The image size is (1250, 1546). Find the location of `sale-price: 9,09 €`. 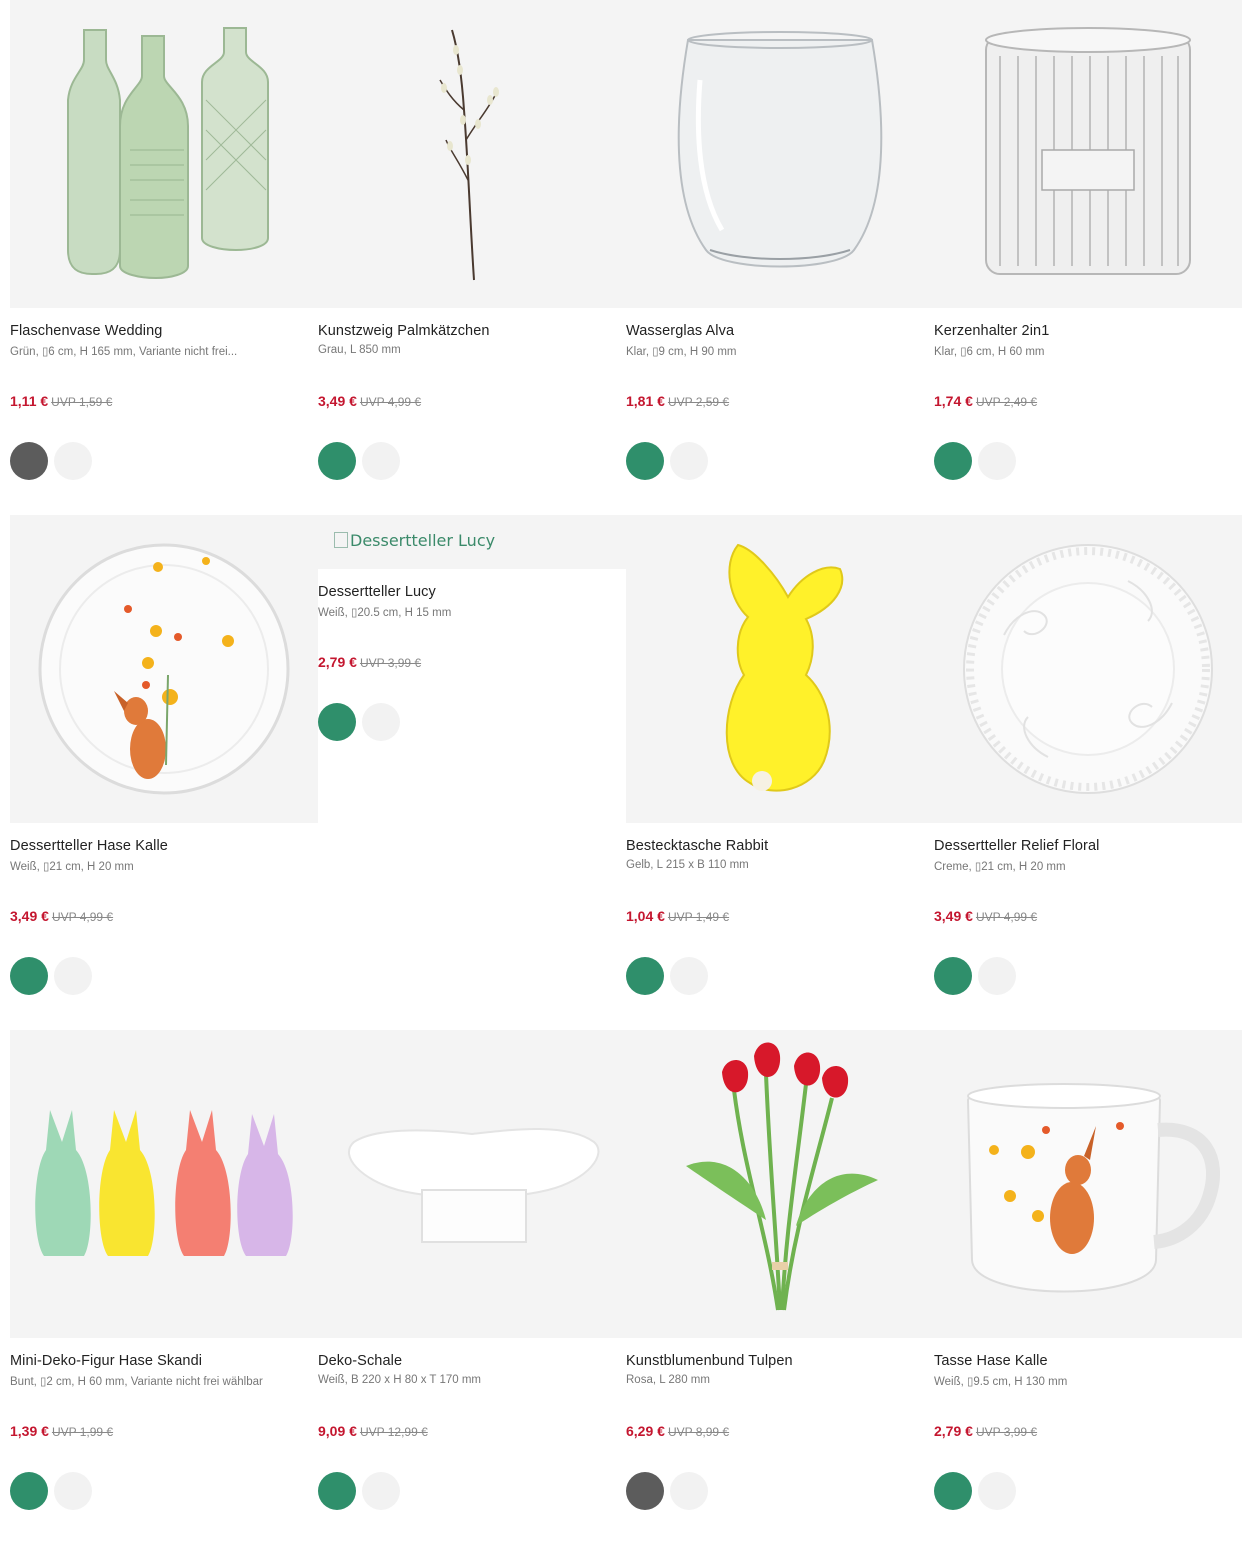

sale-price: 9,09 € is located at coordinates (337, 1431).